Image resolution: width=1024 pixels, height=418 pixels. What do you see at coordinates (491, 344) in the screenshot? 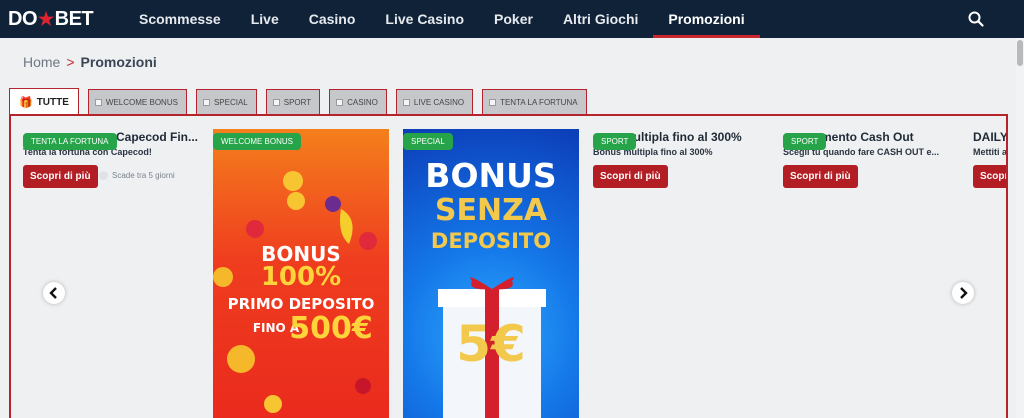
I see `banner-line: 5€` at bounding box center [491, 344].